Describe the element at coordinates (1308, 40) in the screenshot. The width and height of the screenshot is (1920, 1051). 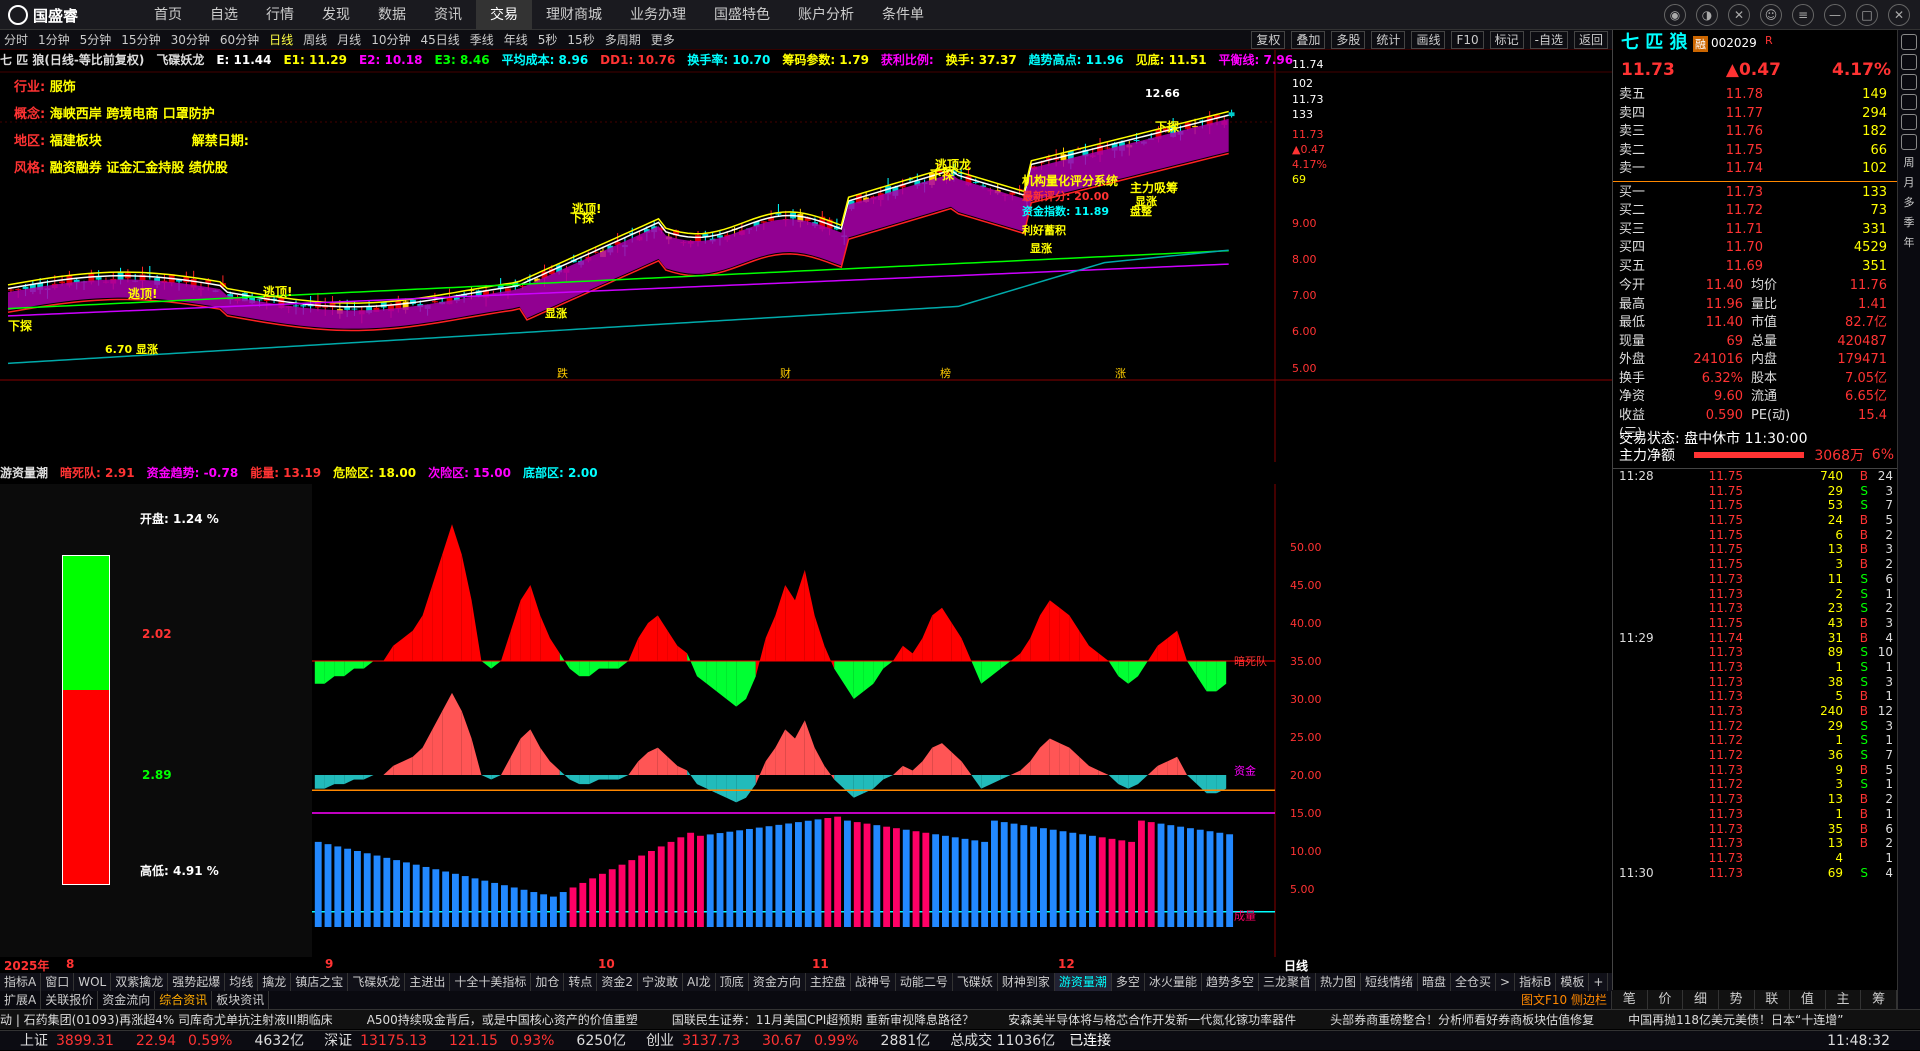
I see `tool-button-1: 叠加` at that location.